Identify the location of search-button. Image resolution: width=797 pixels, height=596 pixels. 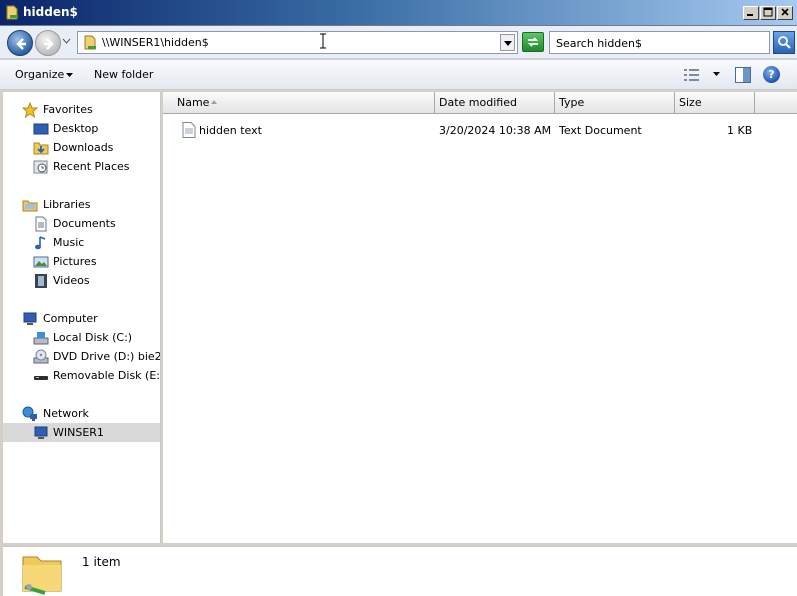
(784, 42).